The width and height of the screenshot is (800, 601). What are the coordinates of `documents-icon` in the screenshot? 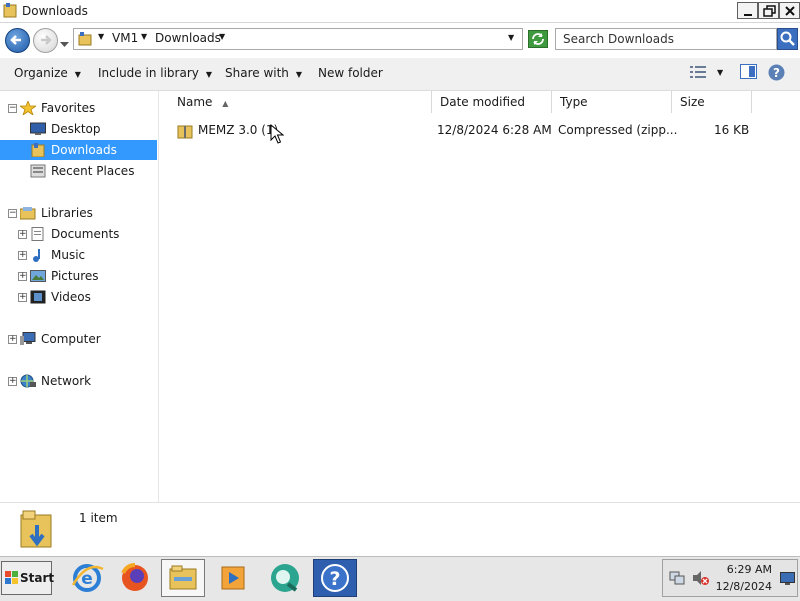 It's located at (38, 234).